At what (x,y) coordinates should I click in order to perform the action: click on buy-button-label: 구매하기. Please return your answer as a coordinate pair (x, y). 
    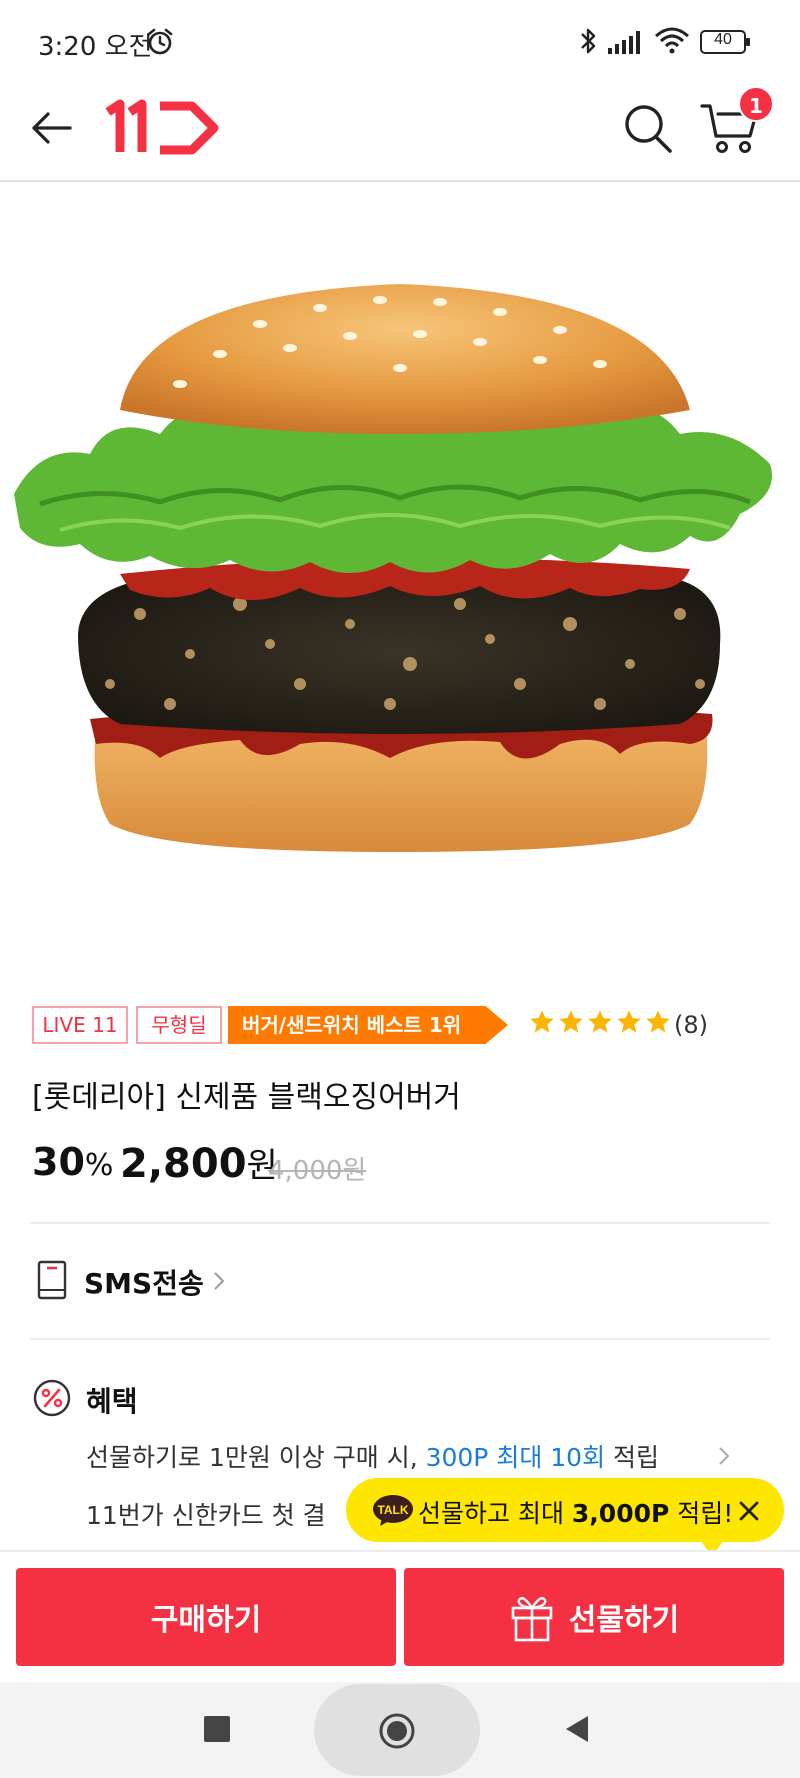
    Looking at the image, I should click on (206, 1620).